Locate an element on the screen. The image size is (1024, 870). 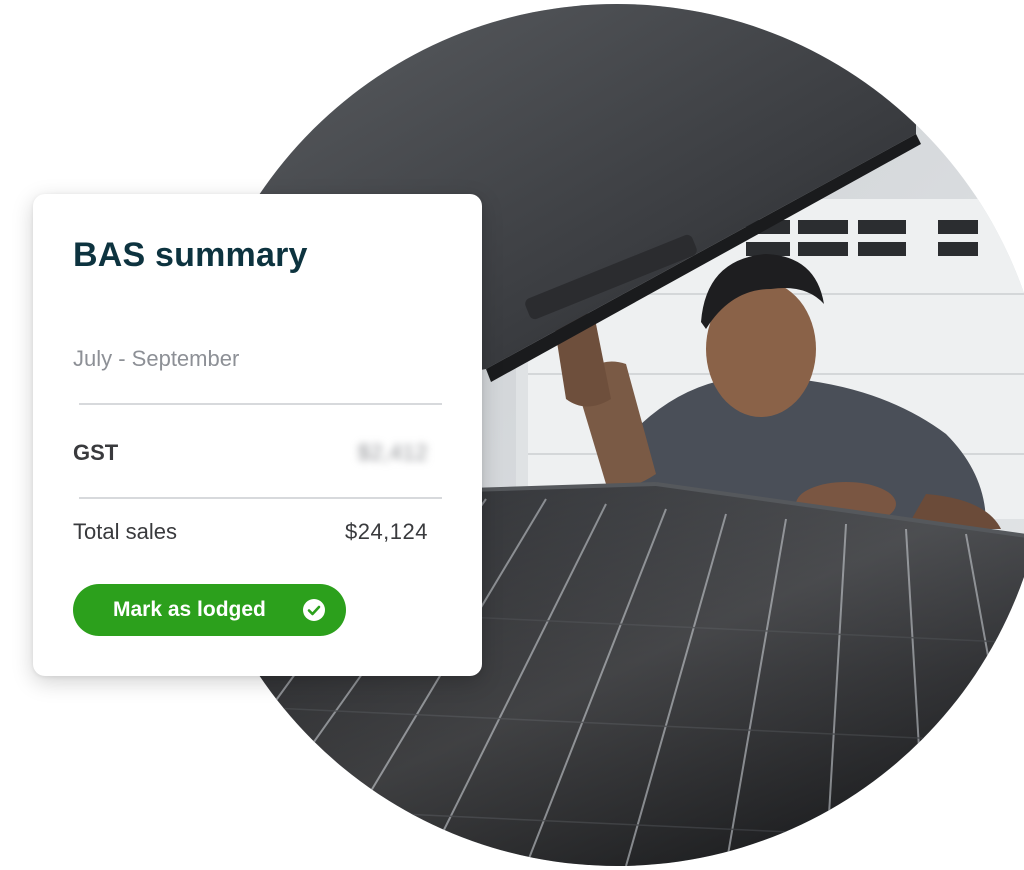
card-title: BAS summary is located at coordinates (190, 255).